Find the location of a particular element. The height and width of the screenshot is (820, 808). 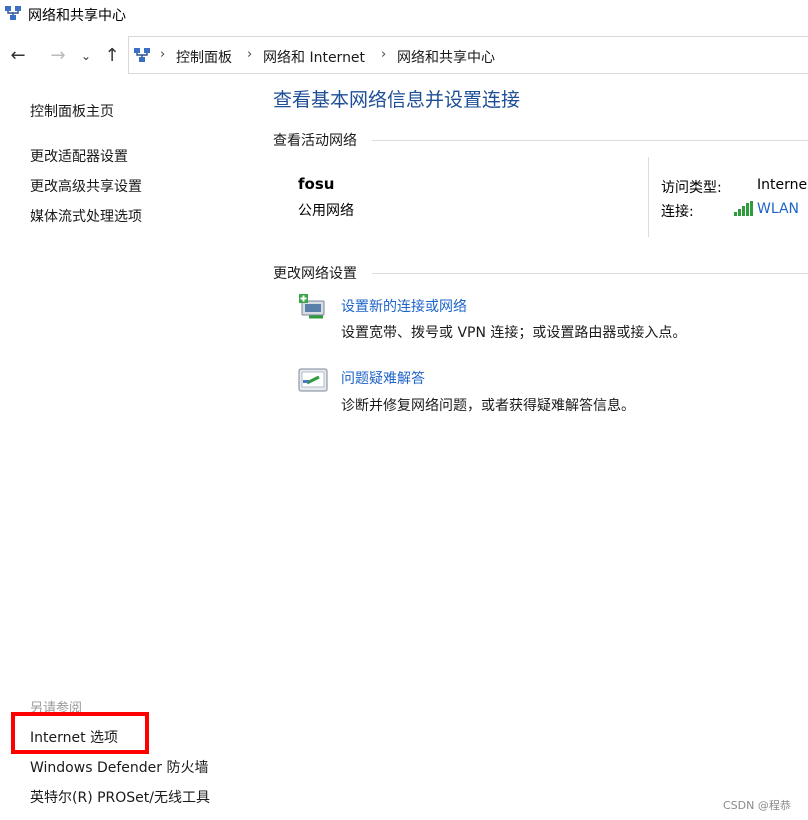

troubleshoot-problems-desc: 诊断并修复网络问题，或者获得疑难解答信息。 is located at coordinates (488, 406).